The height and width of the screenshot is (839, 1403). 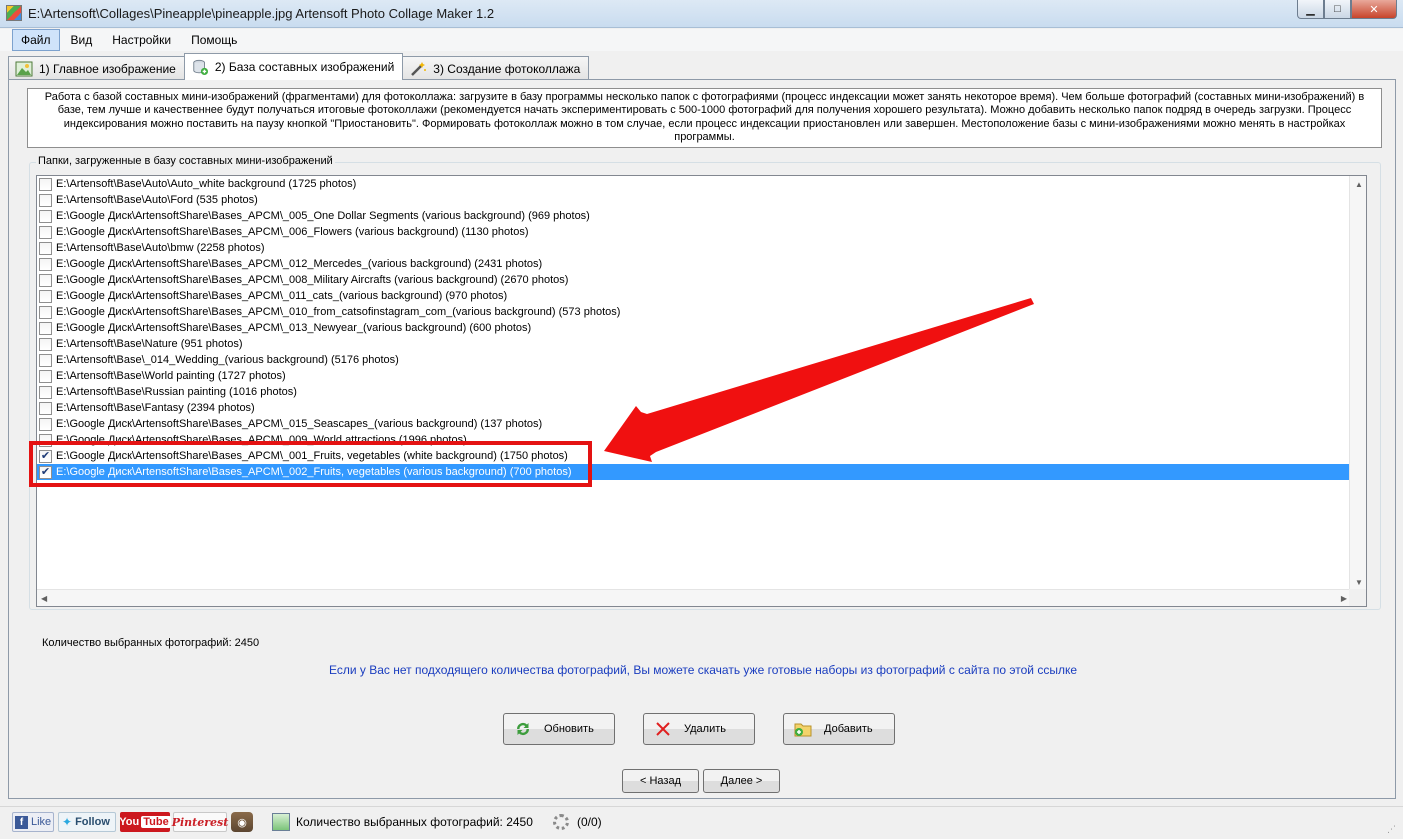 I want to click on back-button: < Назад, so click(x=660, y=781).